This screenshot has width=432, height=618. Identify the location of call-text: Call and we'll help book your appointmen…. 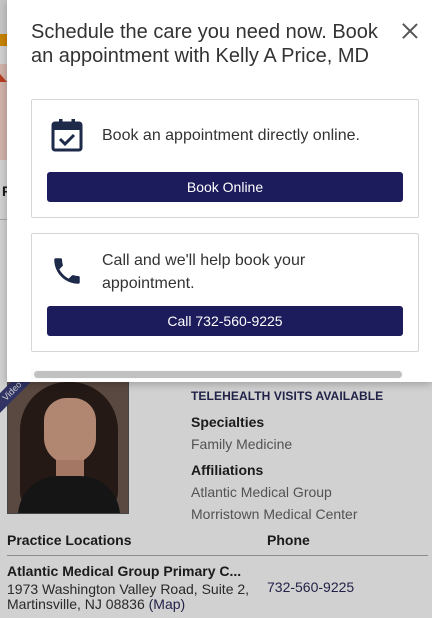
(204, 272).